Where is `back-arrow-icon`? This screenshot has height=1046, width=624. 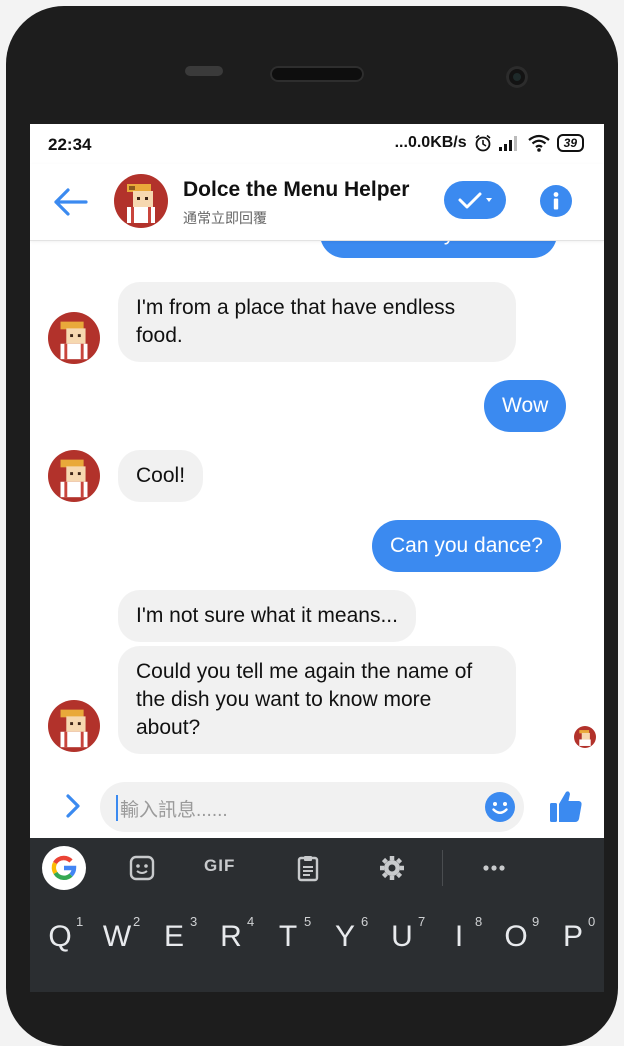 back-arrow-icon is located at coordinates (71, 202).